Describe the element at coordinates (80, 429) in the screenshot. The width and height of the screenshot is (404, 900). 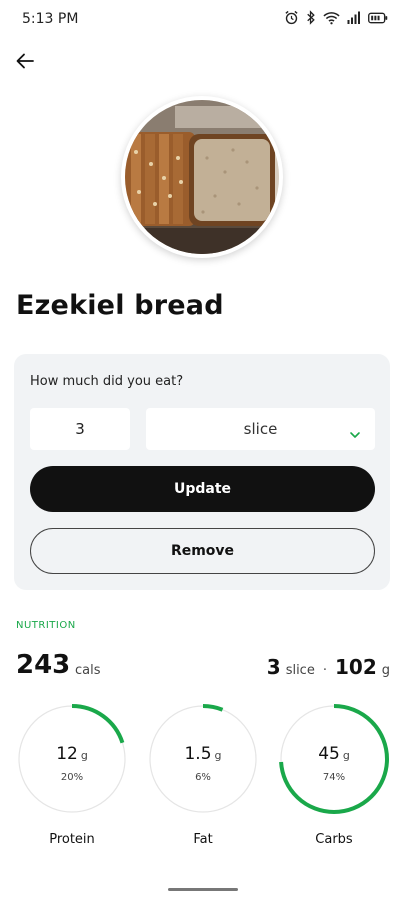
I see `quantity-input` at that location.